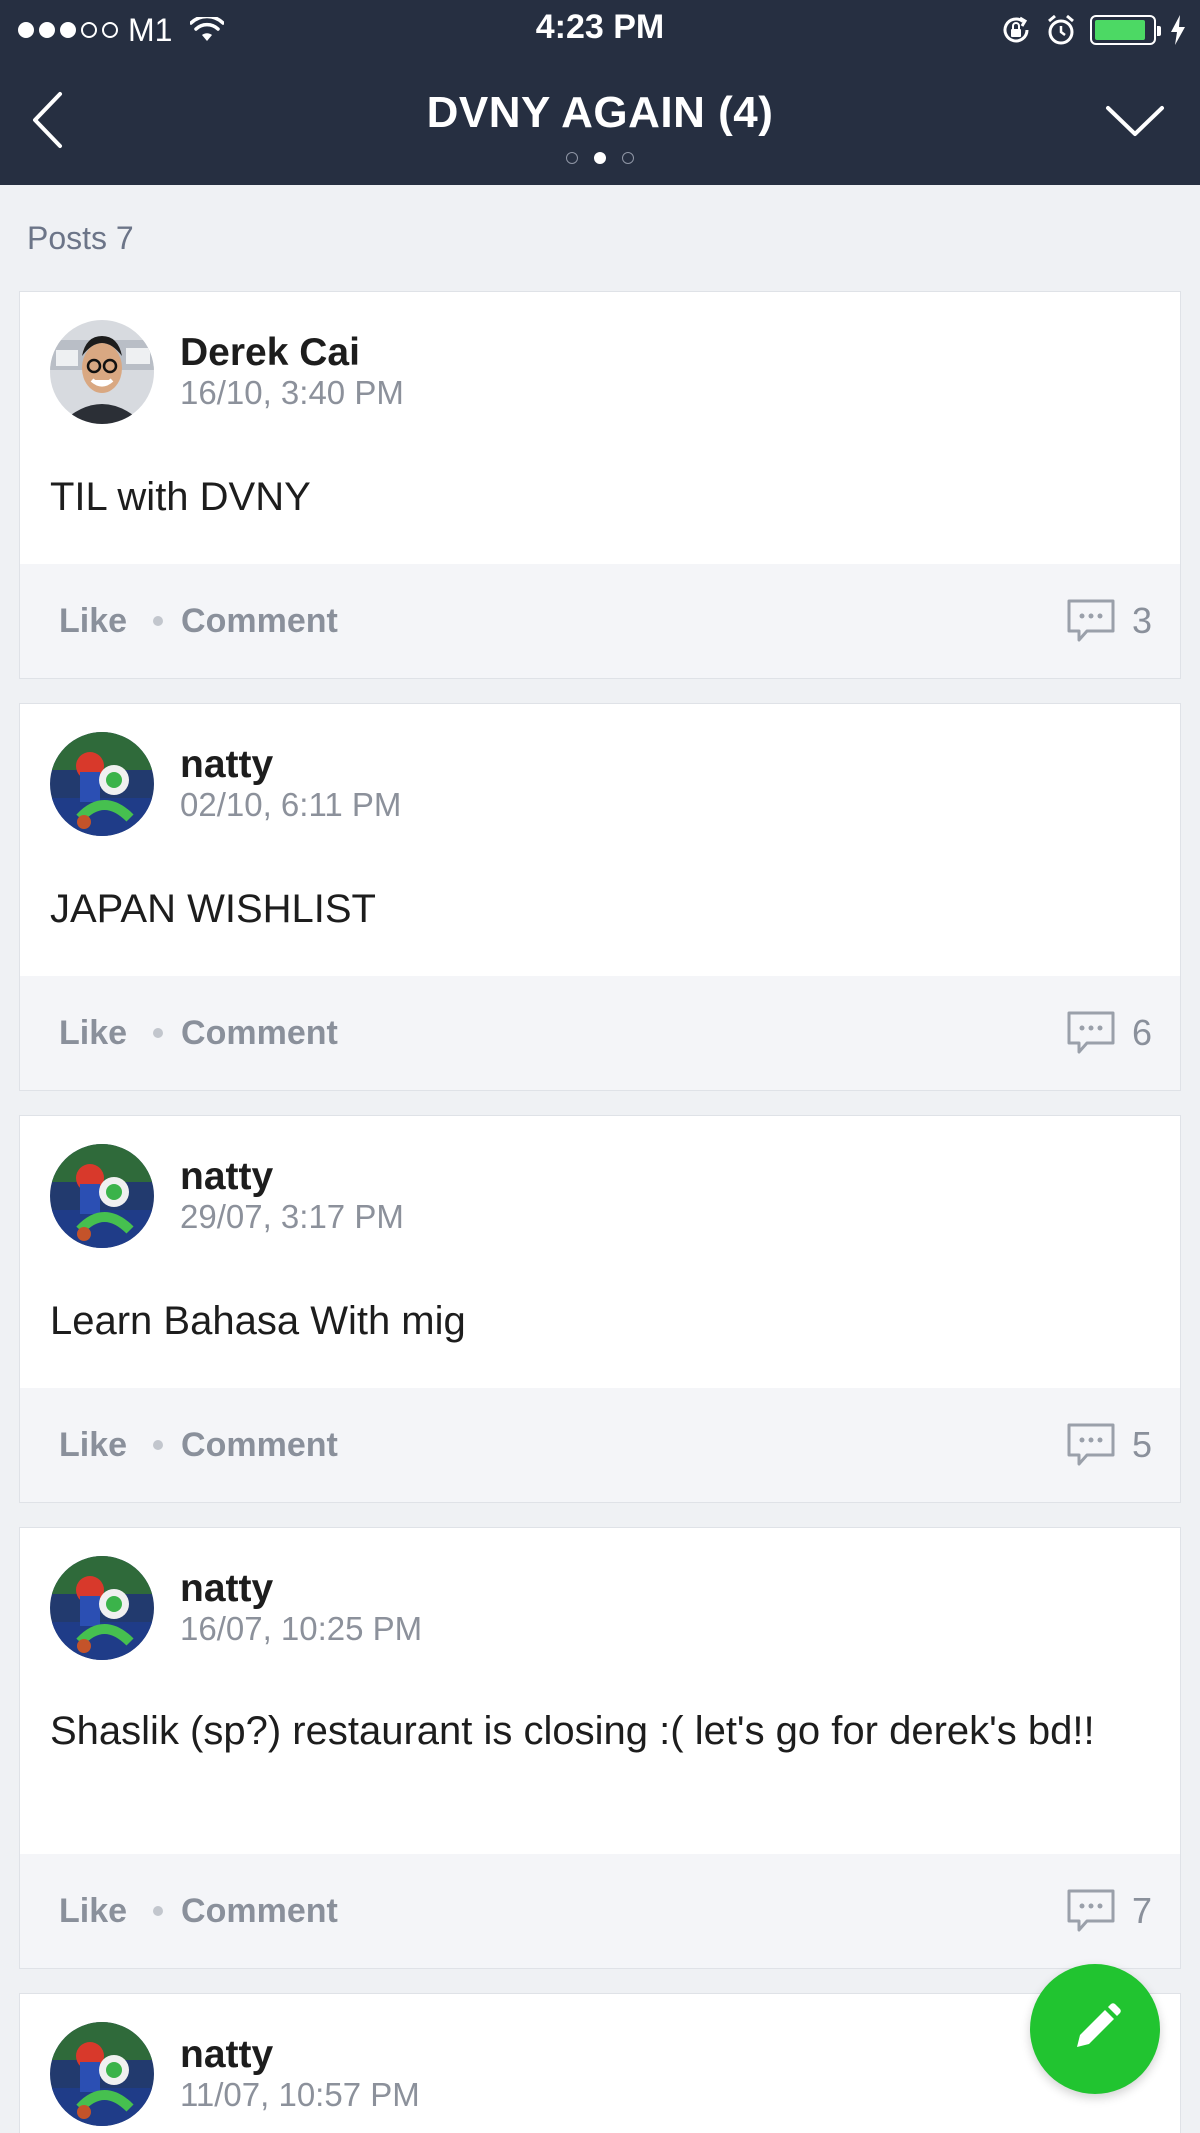  I want to click on page-title: DVNY AGAIN (4), so click(600, 112).